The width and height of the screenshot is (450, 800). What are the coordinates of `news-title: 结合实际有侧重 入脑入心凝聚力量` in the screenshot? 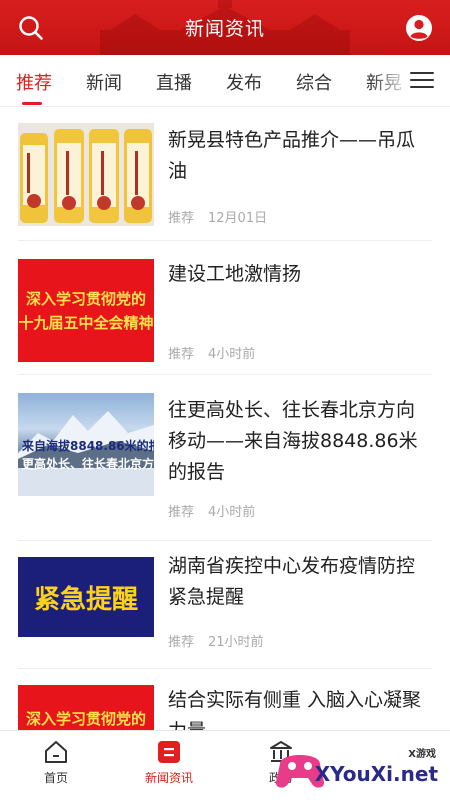 It's located at (295, 709).